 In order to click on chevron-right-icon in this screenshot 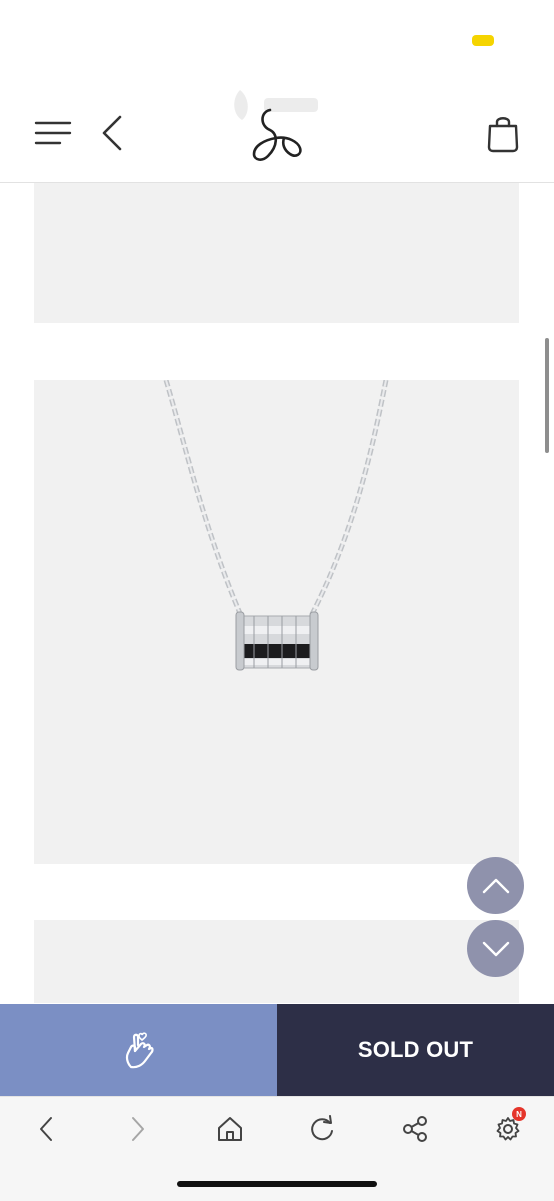, I will do `click(138, 1129)`.